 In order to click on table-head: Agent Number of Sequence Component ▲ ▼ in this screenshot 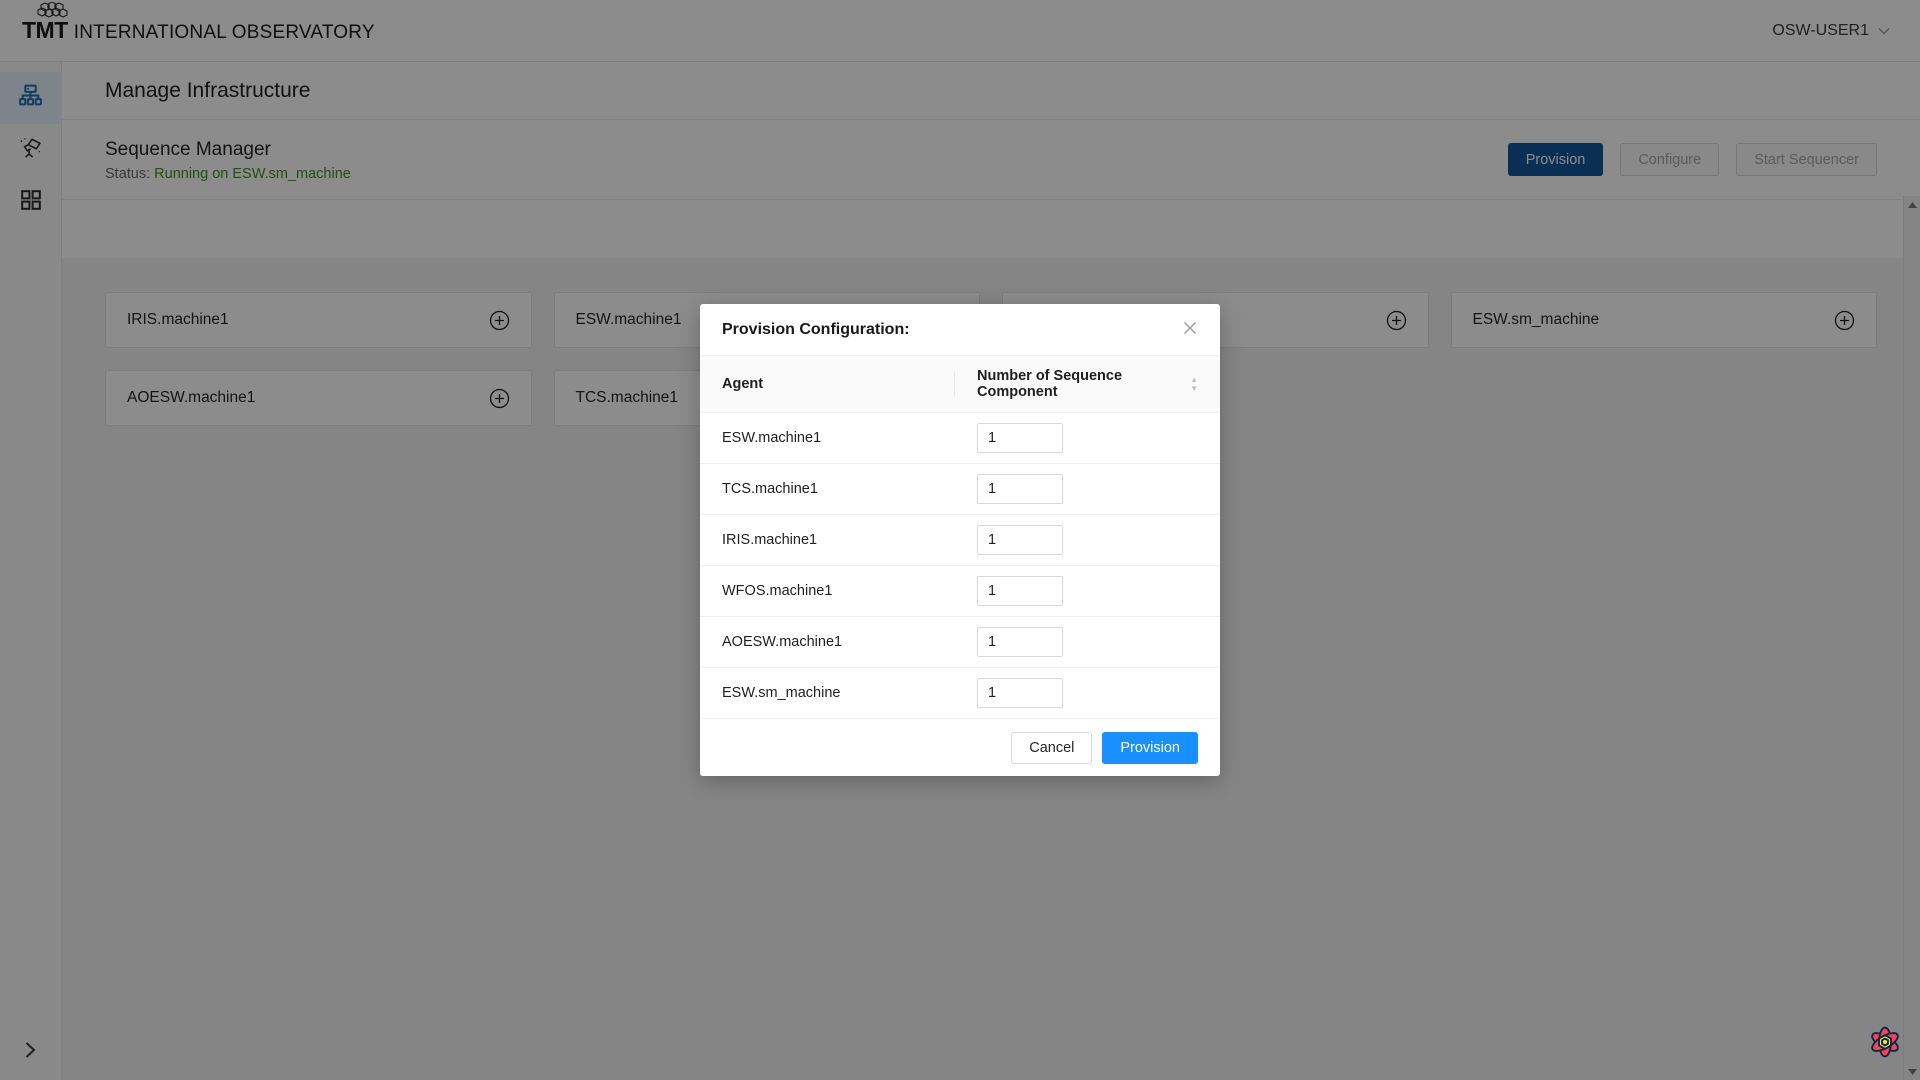, I will do `click(960, 384)`.